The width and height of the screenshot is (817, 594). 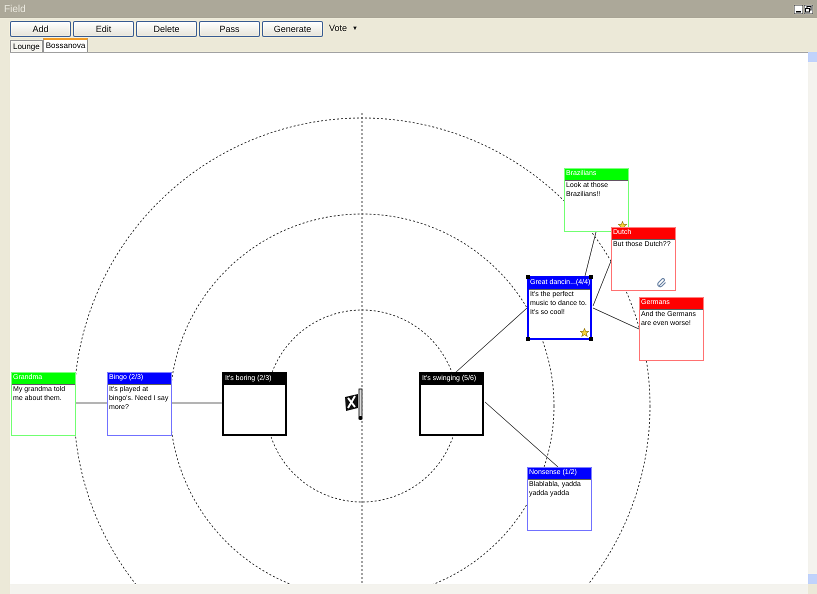 I want to click on tab: Bossanova, so click(x=65, y=45).